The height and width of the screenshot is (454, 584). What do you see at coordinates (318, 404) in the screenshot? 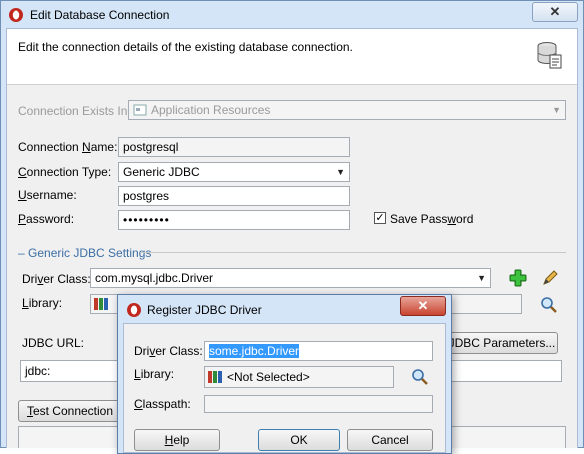
I see `dialog-classpath-field` at bounding box center [318, 404].